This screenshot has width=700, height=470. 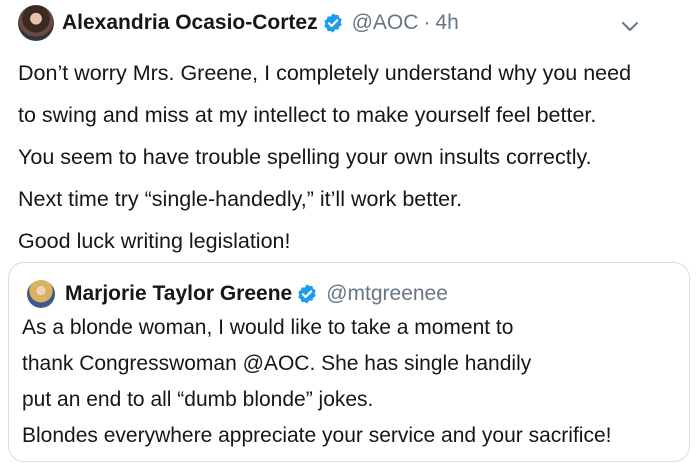 What do you see at coordinates (36, 23) in the screenshot?
I see `avatar` at bounding box center [36, 23].